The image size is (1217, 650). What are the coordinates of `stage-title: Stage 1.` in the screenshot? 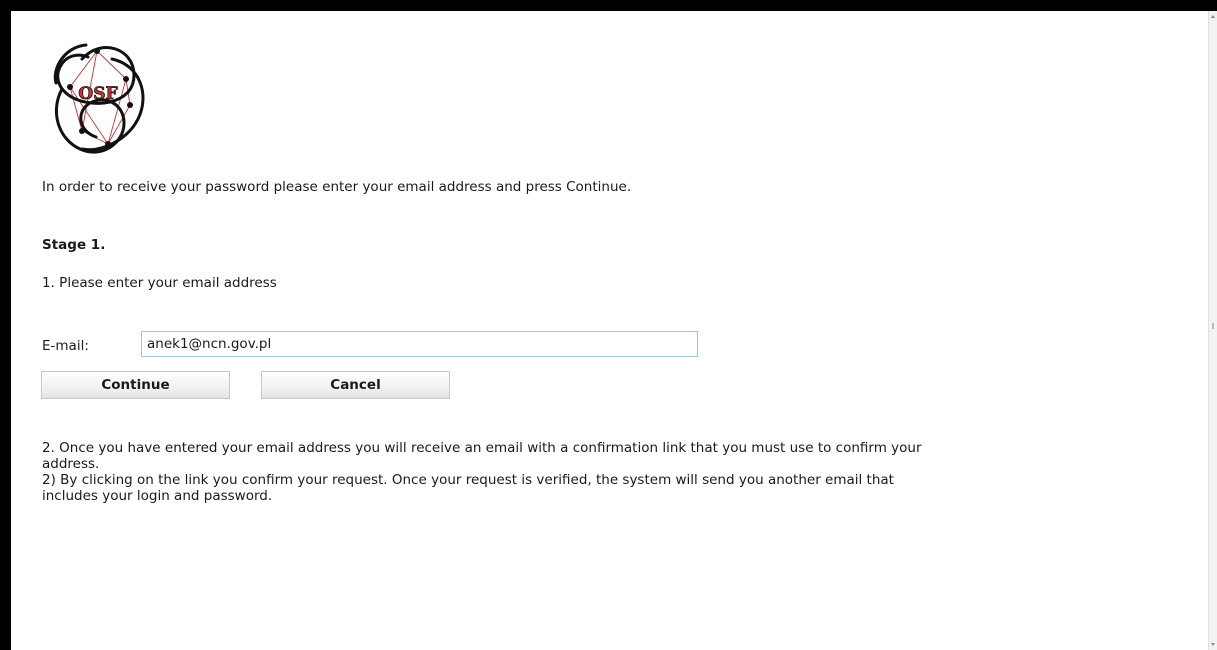 It's located at (74, 245).